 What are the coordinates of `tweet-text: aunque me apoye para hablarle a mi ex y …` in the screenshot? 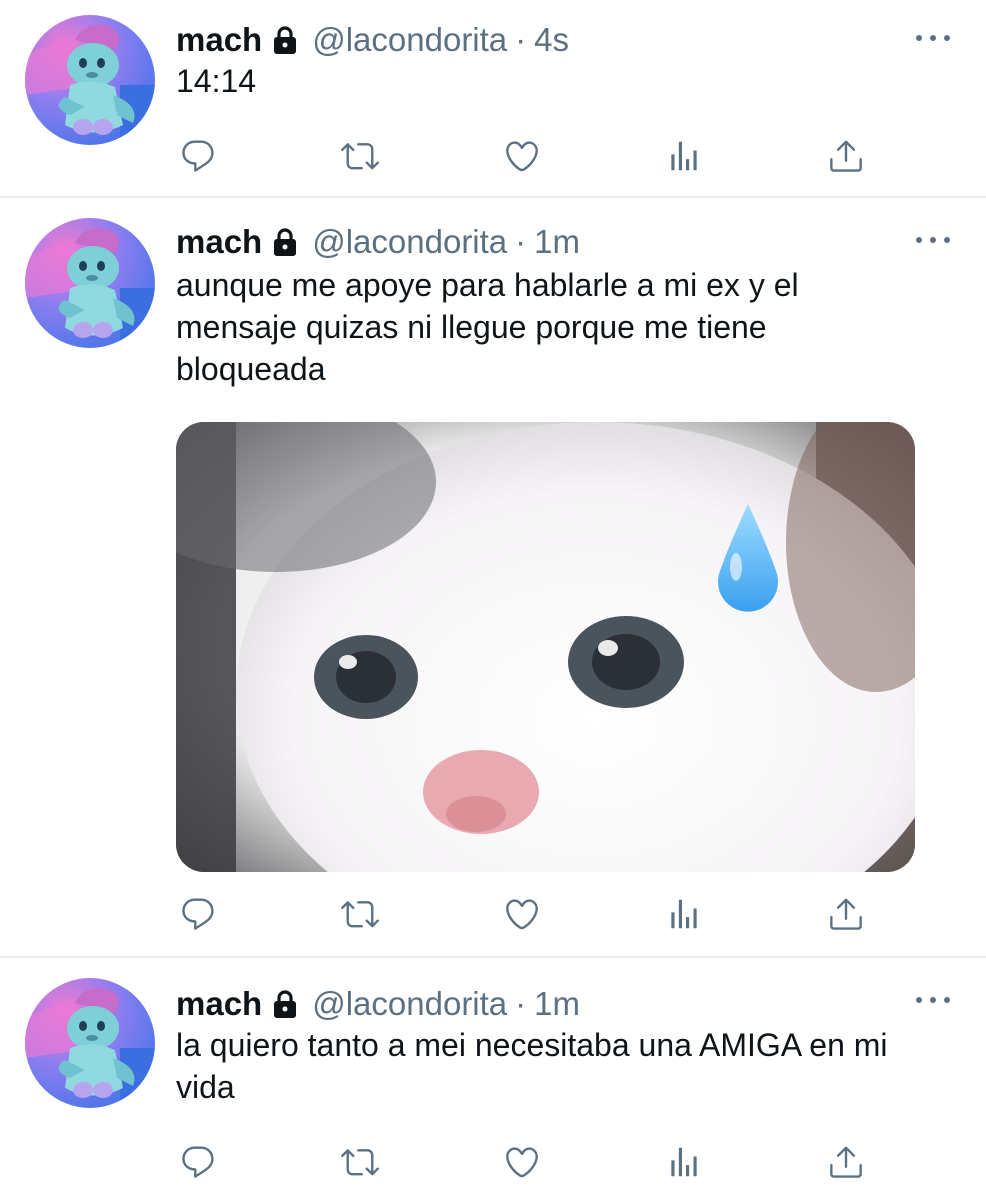 It's located at (487, 327).